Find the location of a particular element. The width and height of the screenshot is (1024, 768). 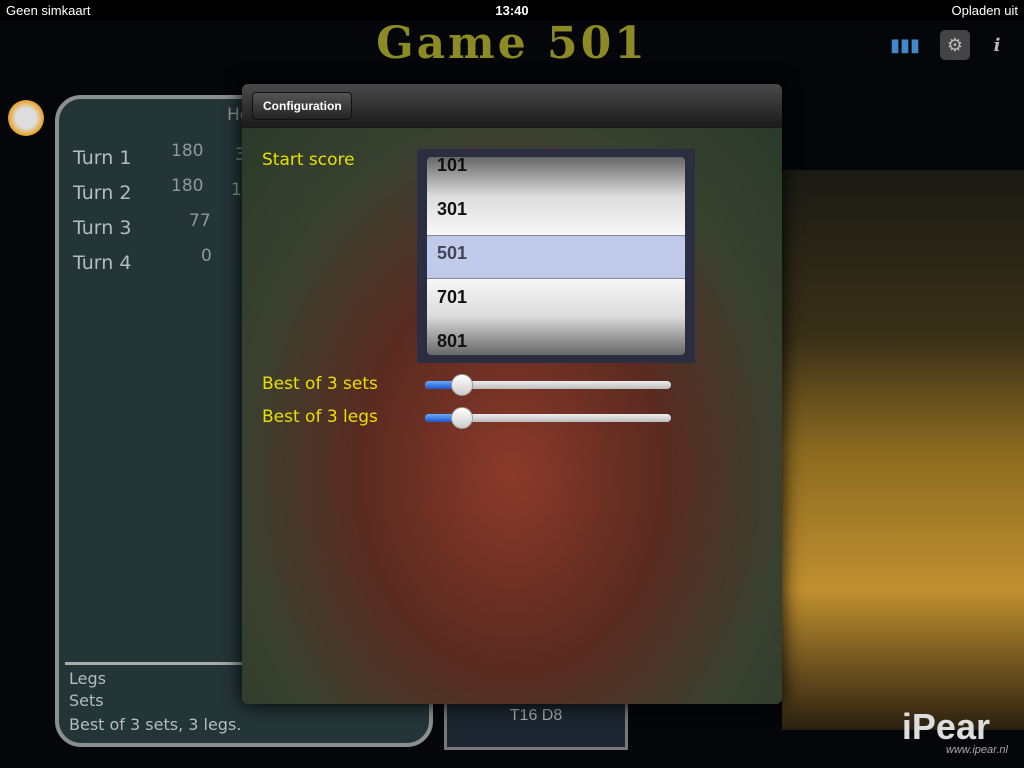

match-summary: Best of 3 sets, 3 legs. is located at coordinates (155, 724).